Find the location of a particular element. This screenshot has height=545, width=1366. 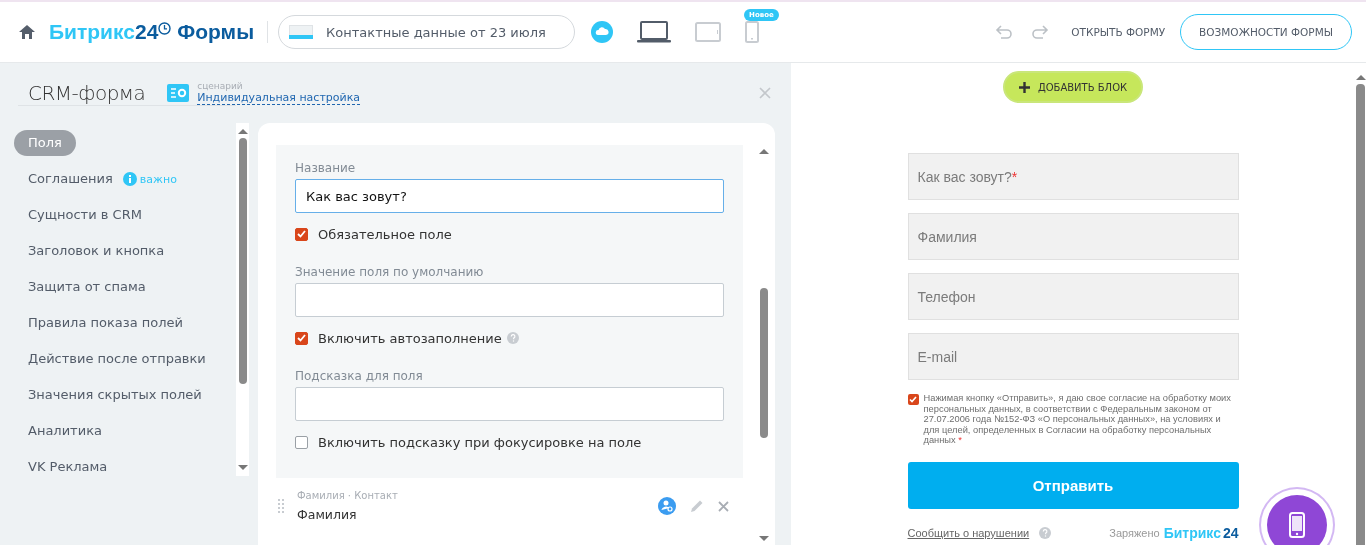

cloud-icon is located at coordinates (602, 32).